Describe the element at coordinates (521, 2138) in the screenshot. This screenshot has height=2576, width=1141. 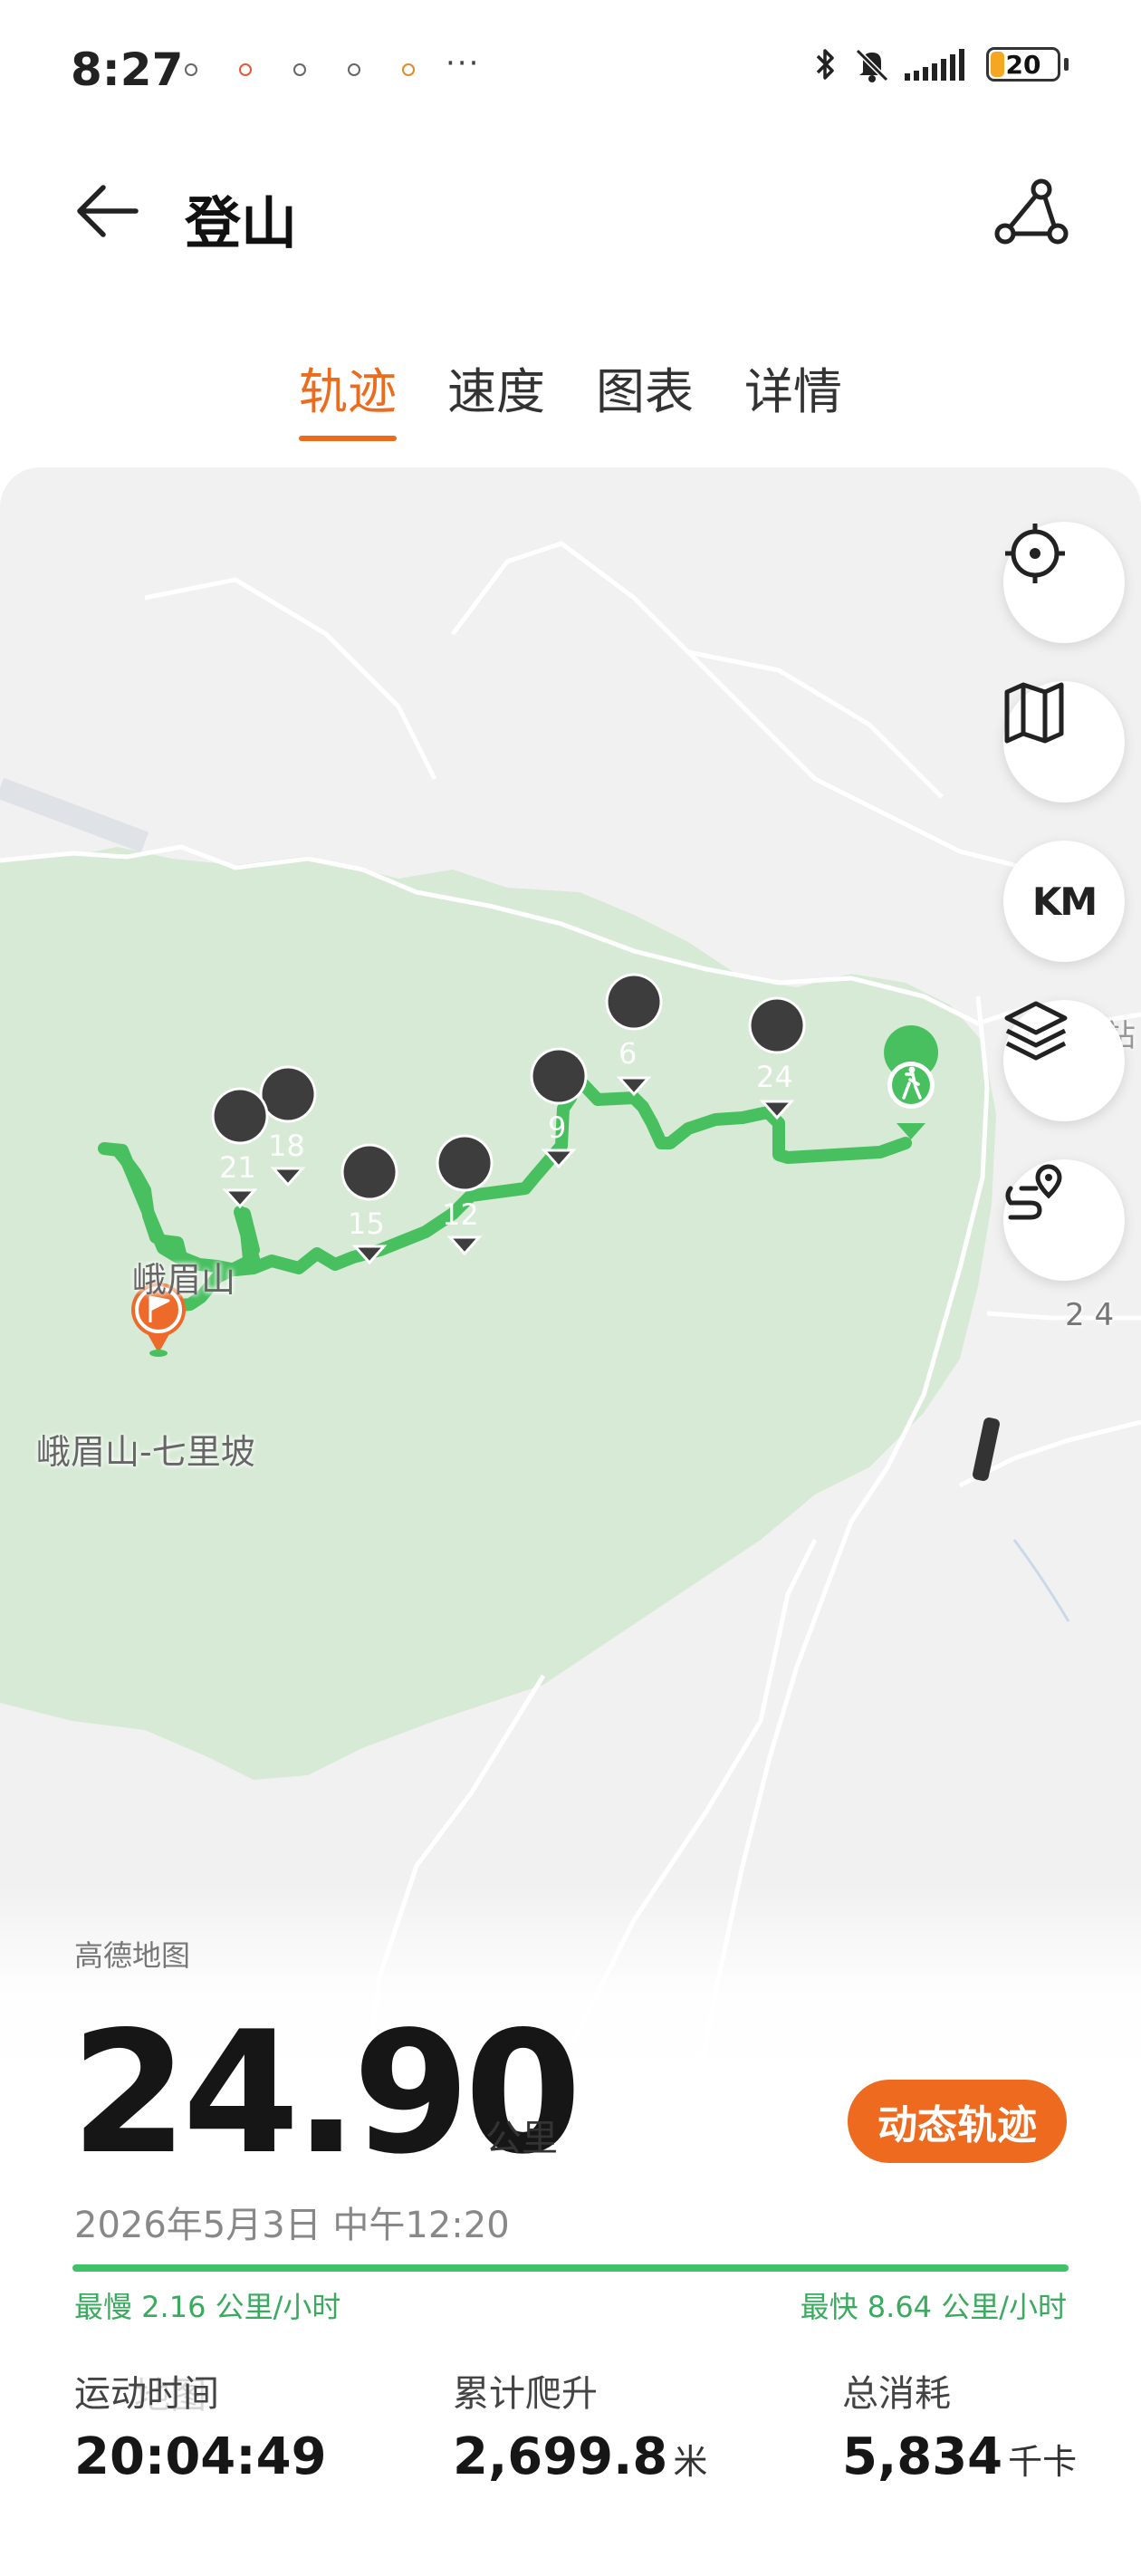
I see `distance-unit: 公里` at that location.